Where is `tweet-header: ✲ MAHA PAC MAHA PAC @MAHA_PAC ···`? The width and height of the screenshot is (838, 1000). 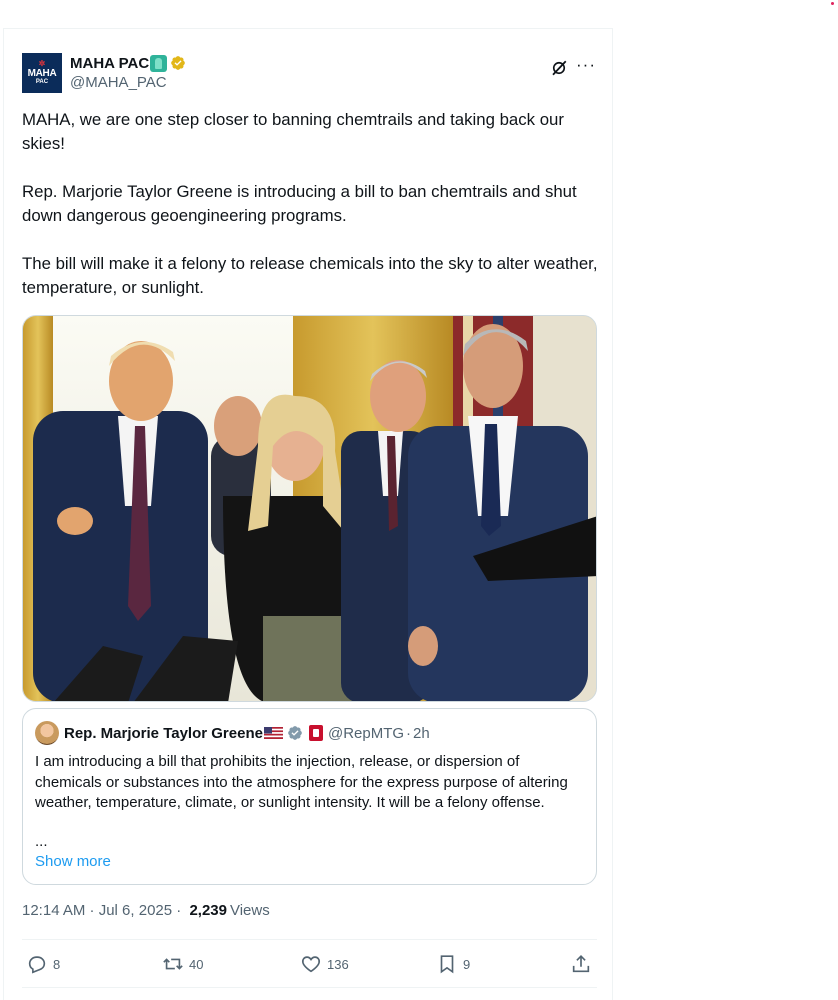
tweet-header: ✲ MAHA PAC MAHA PAC @MAHA_PAC ··· is located at coordinates (310, 73).